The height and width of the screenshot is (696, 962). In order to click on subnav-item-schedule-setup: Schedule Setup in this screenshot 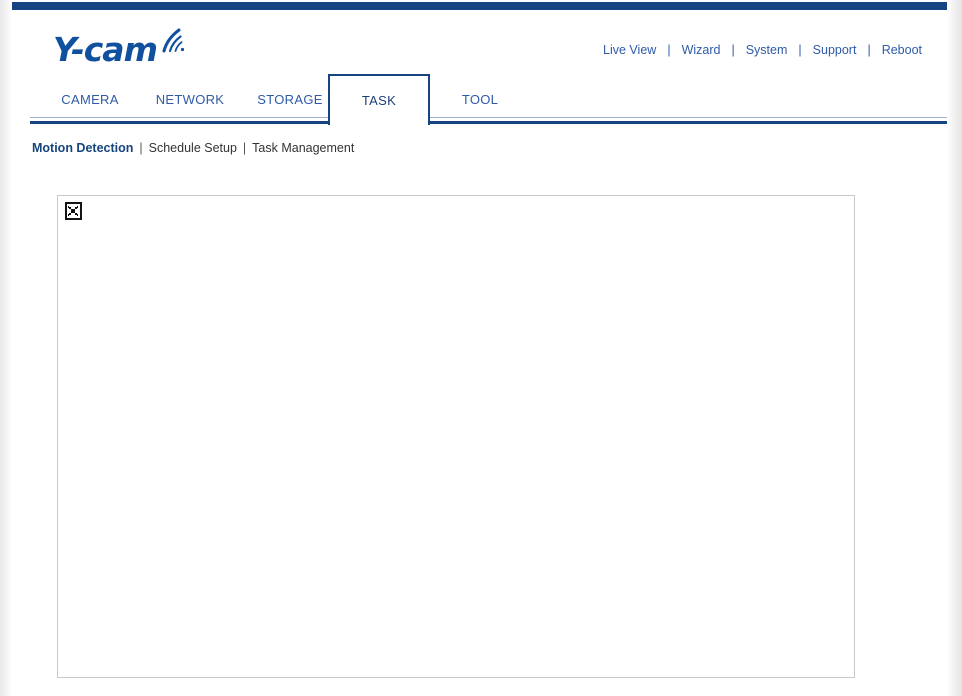, I will do `click(193, 148)`.